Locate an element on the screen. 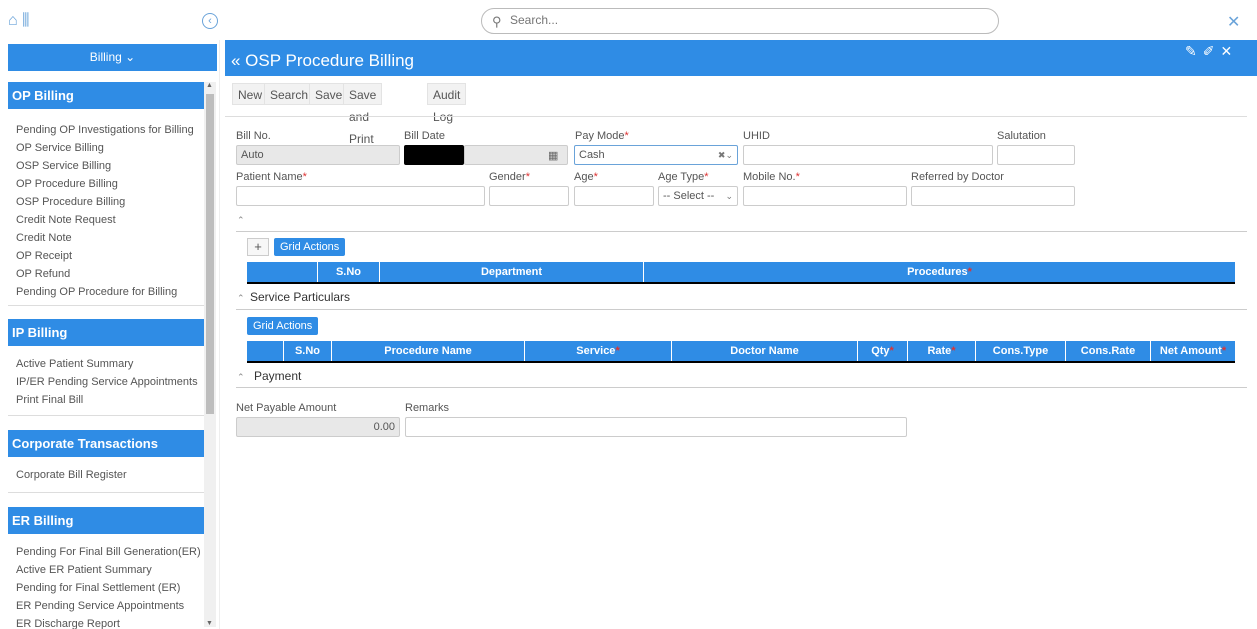  salutation-input is located at coordinates (1036, 155).